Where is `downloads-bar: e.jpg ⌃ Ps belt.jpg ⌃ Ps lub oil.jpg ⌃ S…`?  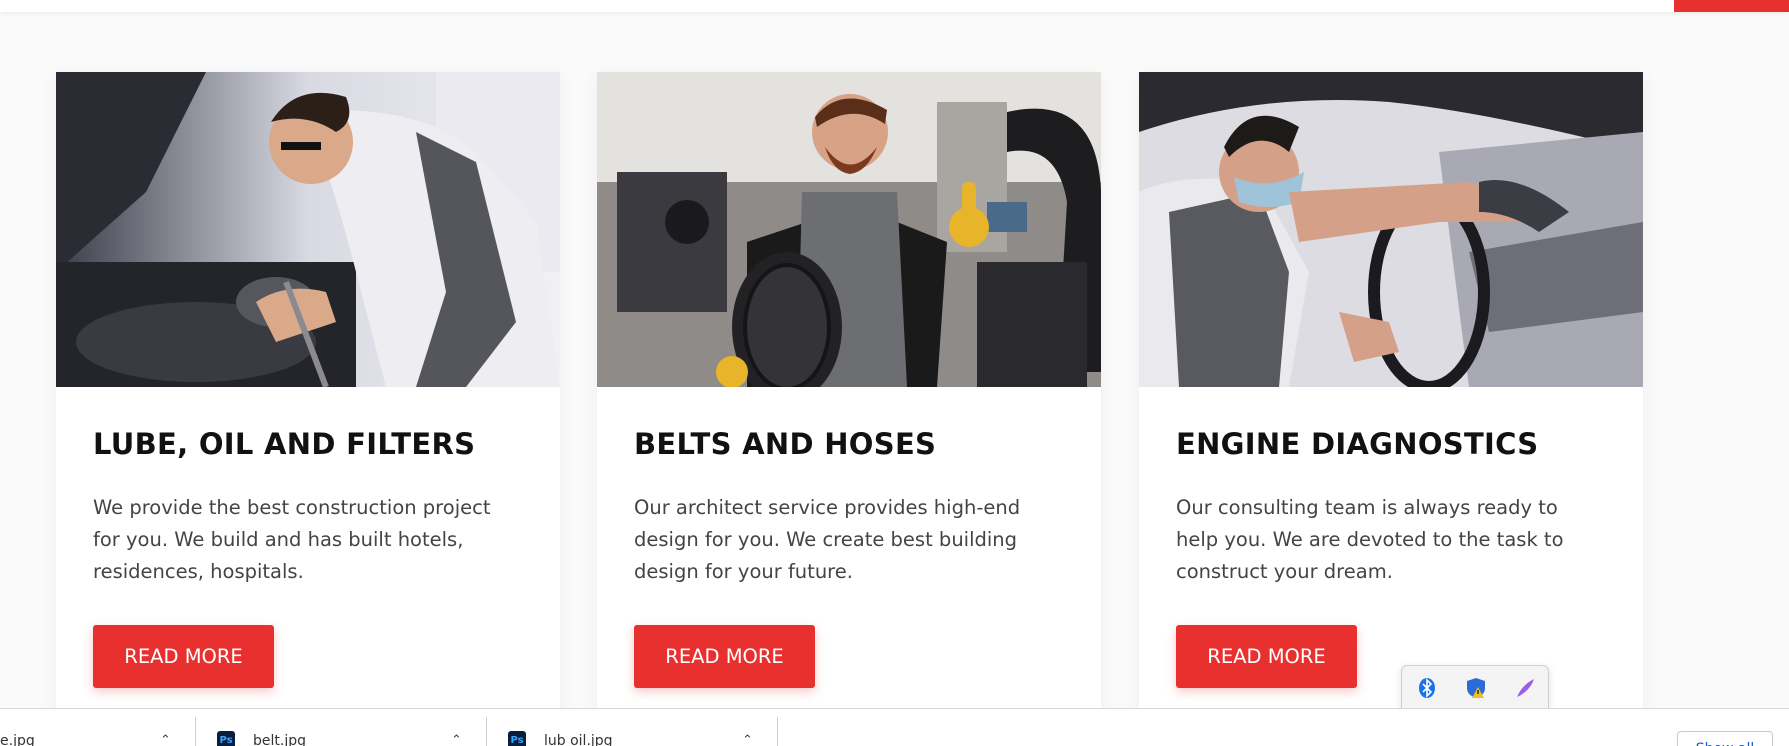
downloads-bar: e.jpg ⌃ Ps belt.jpg ⌃ Ps lub oil.jpg ⌃ S… is located at coordinates (894, 727).